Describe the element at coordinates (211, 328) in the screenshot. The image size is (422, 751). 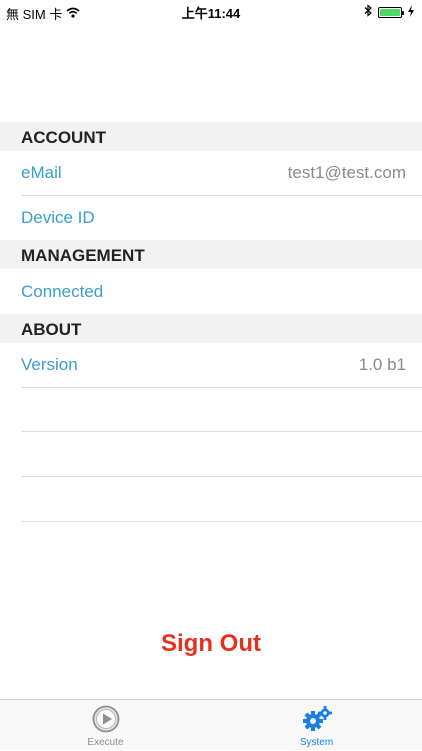
I see `section-header-about: ABOUT` at that location.